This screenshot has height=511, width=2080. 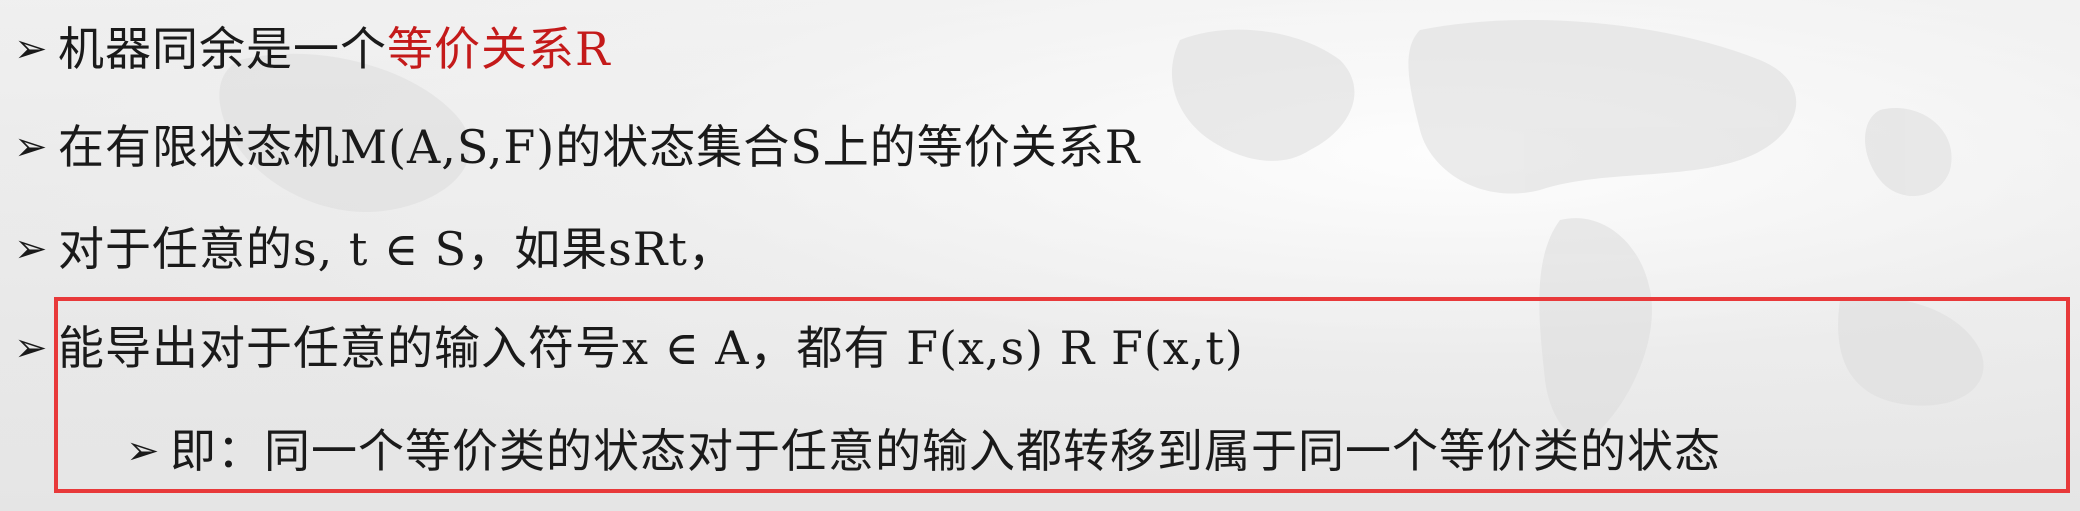 I want to click on line-1-text: 机器同余是一个, so click(x=222, y=49).